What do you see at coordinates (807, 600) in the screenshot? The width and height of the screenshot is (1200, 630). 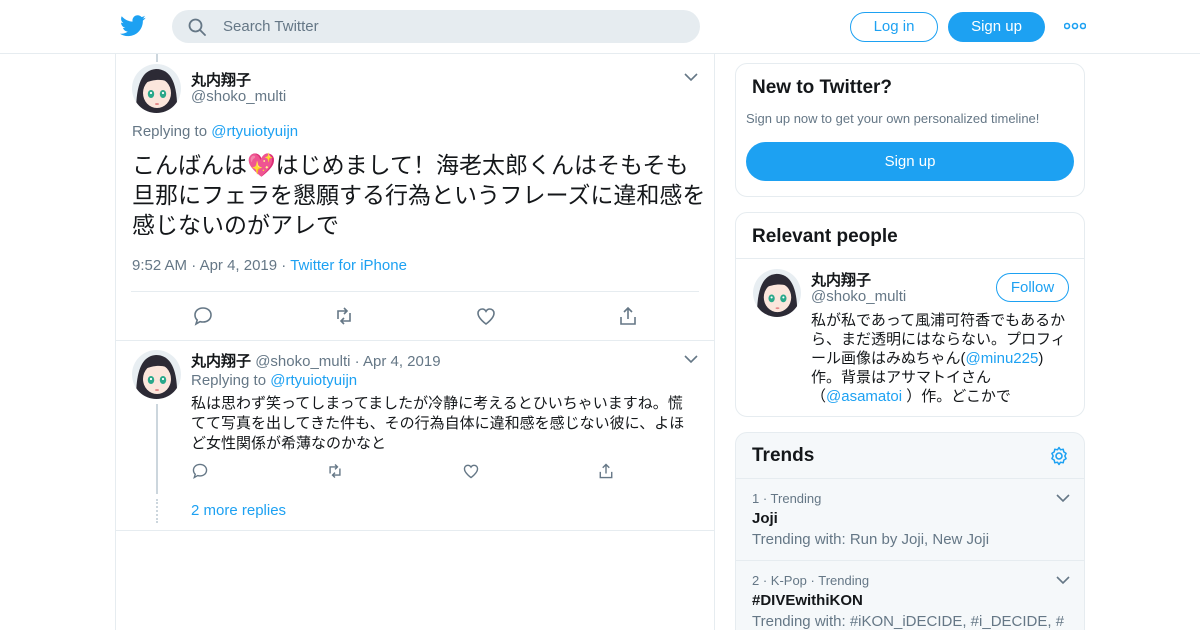 I see `trend-name: #DIVEwithiKON` at bounding box center [807, 600].